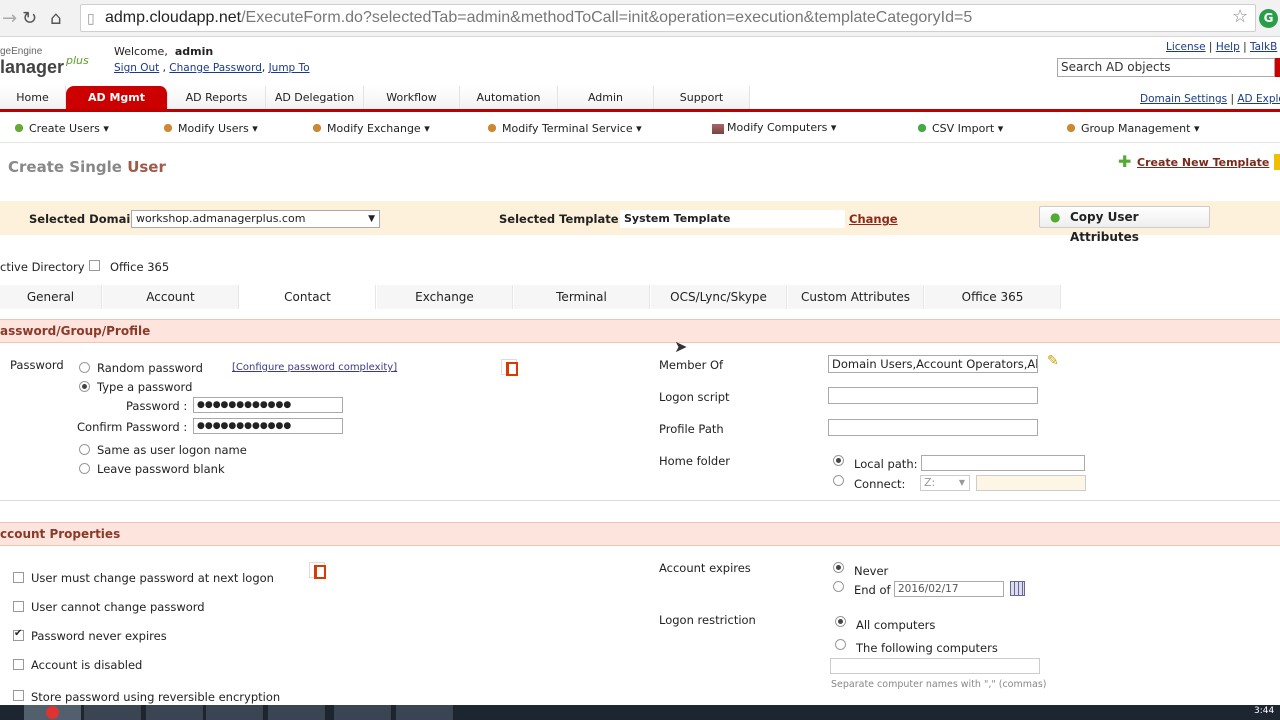  Describe the element at coordinates (933, 427) in the screenshot. I see `profile-path-input` at that location.